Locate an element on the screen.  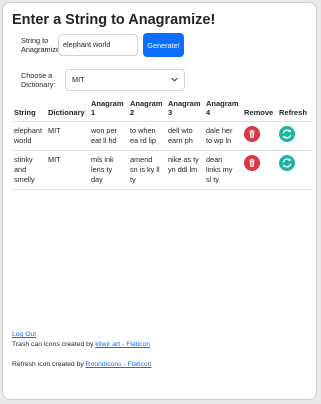
string-input: elephant world is located at coordinates (98, 45).